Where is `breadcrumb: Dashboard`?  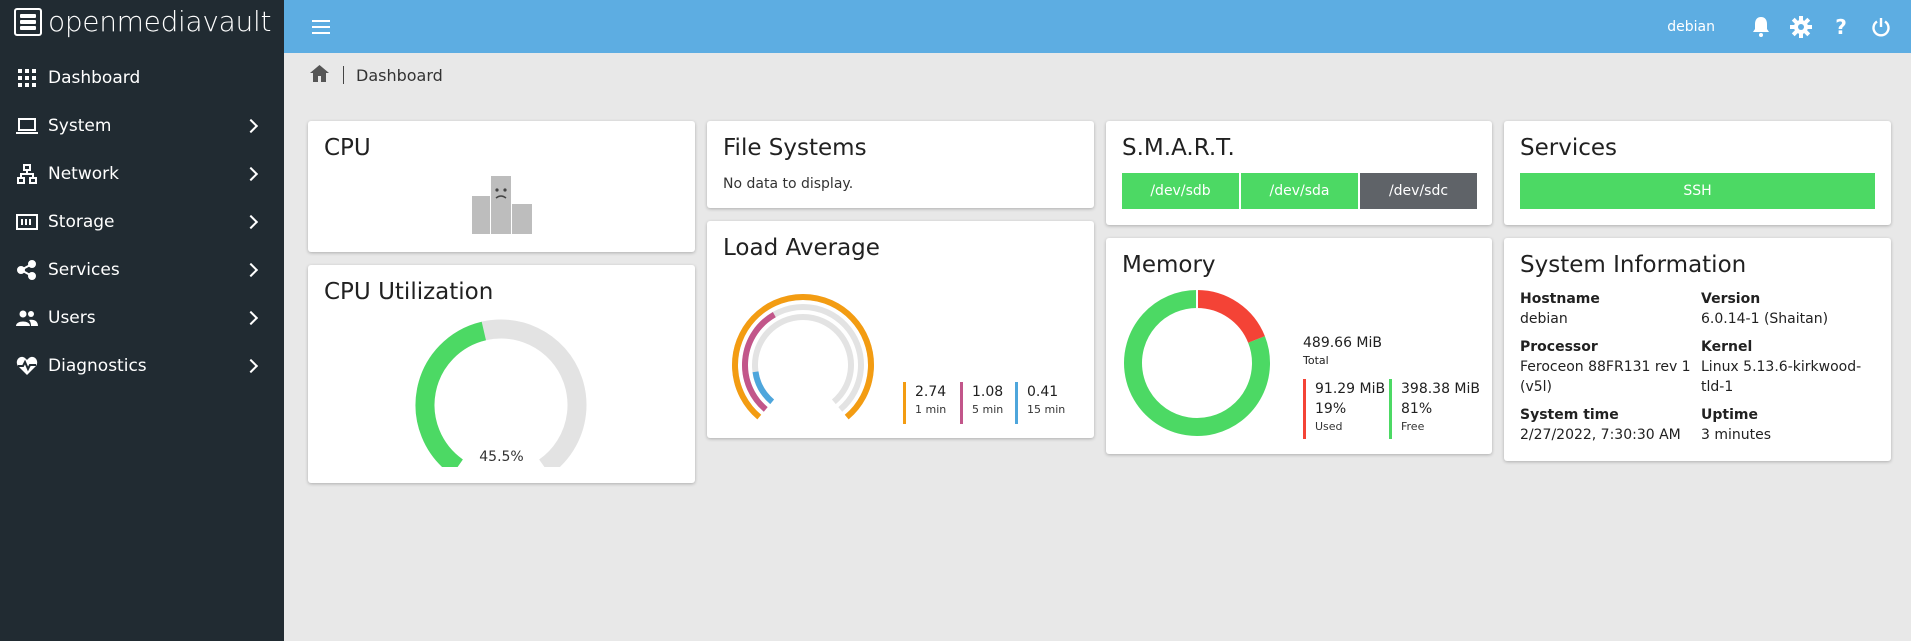 breadcrumb: Dashboard is located at coordinates (376, 75).